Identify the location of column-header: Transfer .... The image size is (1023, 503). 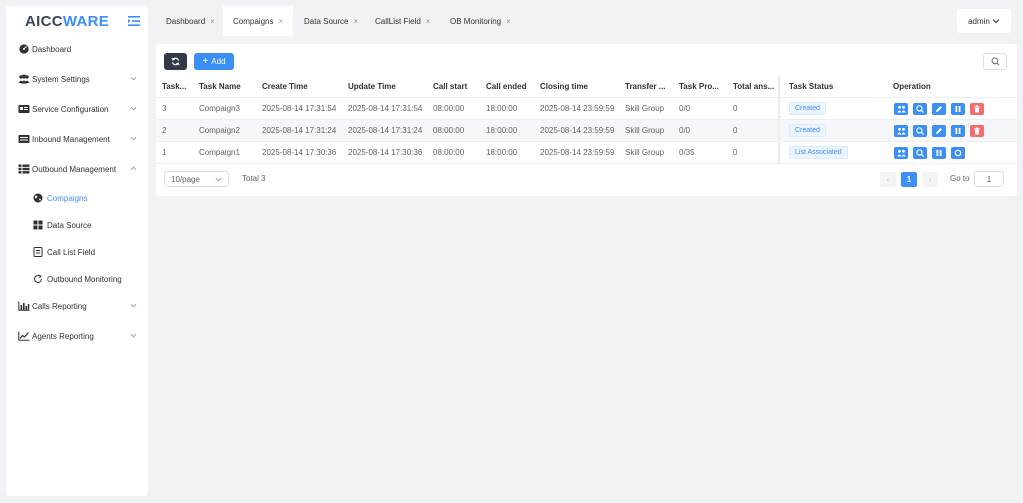
(647, 87).